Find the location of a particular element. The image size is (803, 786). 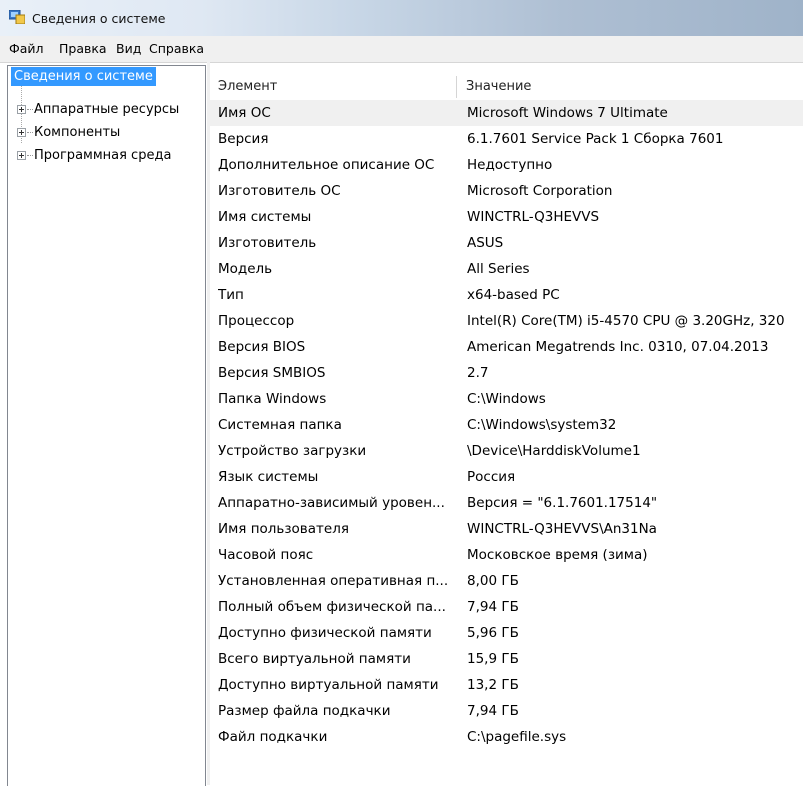

cell-value: Россия is located at coordinates (491, 477).